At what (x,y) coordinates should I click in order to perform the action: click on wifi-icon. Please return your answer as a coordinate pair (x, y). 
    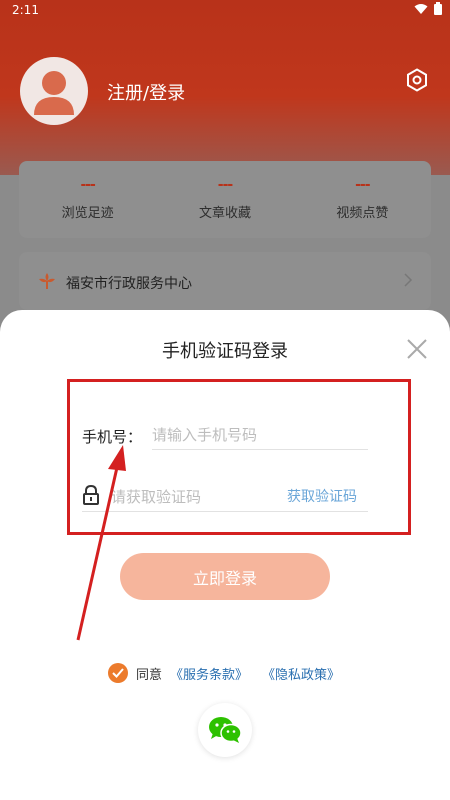
    Looking at the image, I should click on (421, 8).